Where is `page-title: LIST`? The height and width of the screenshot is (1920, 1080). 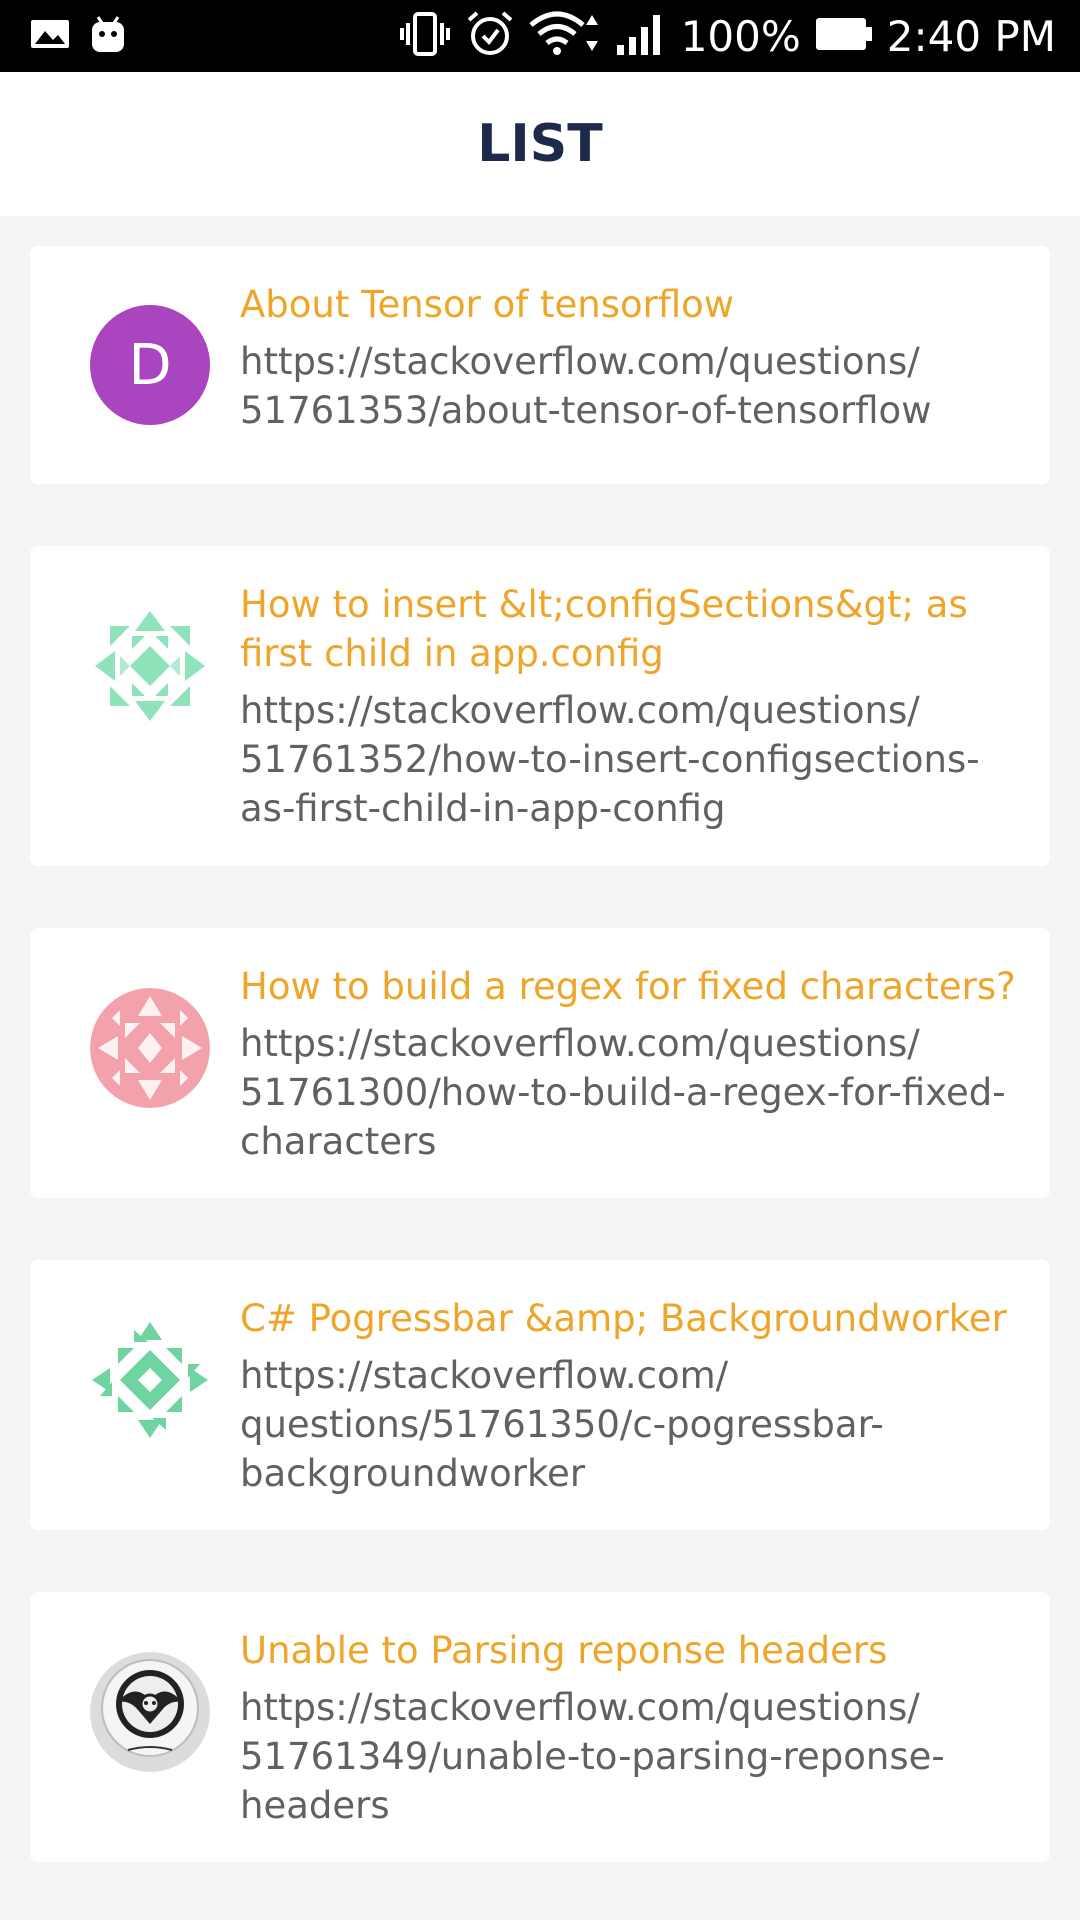 page-title: LIST is located at coordinates (540, 144).